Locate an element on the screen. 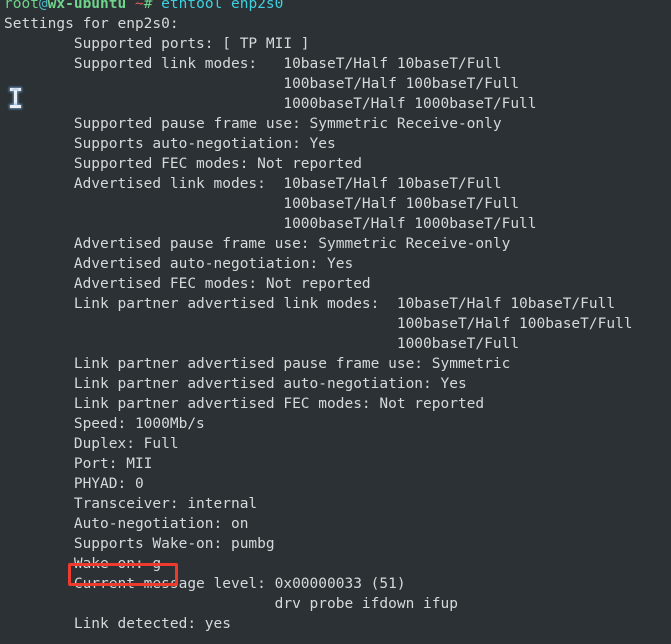 The image size is (671, 644). output-line-wake-on: Wake-on: g is located at coordinates (83, 564).